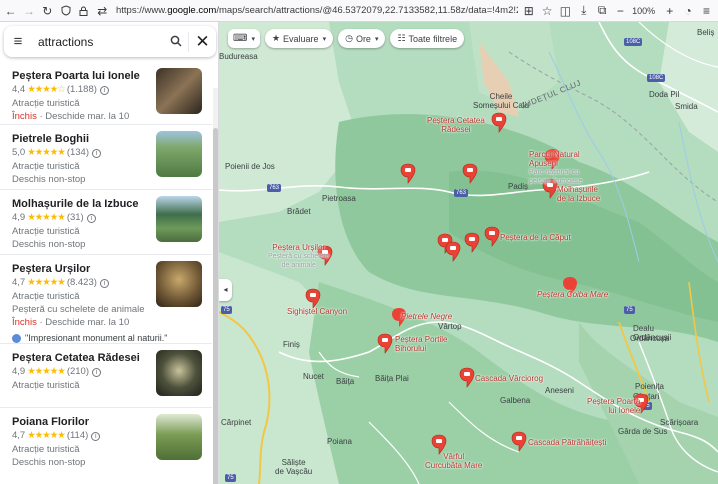 This screenshot has height=484, width=718. Describe the element at coordinates (225, 290) in the screenshot. I see `collapse-panel-button: ◂` at that location.